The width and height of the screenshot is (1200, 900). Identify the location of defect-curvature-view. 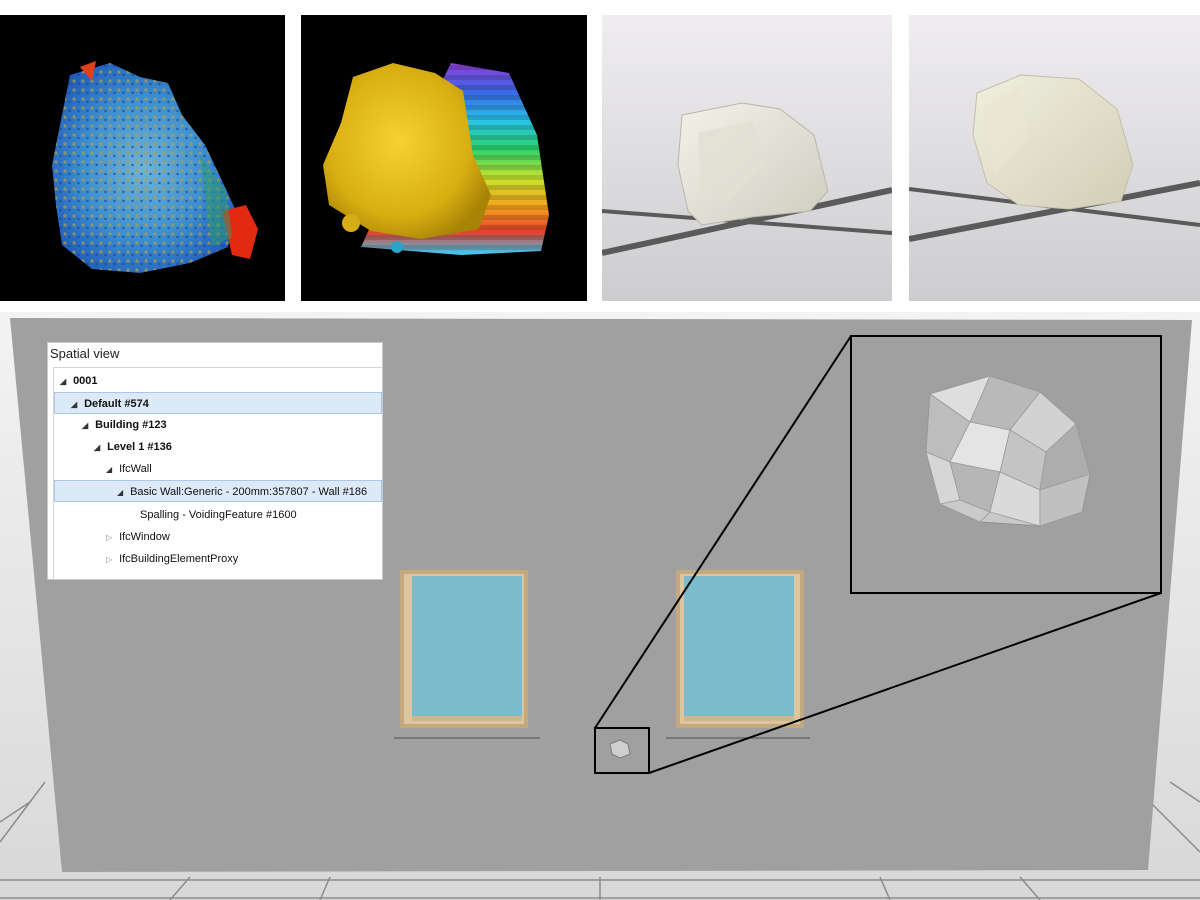
(142, 158).